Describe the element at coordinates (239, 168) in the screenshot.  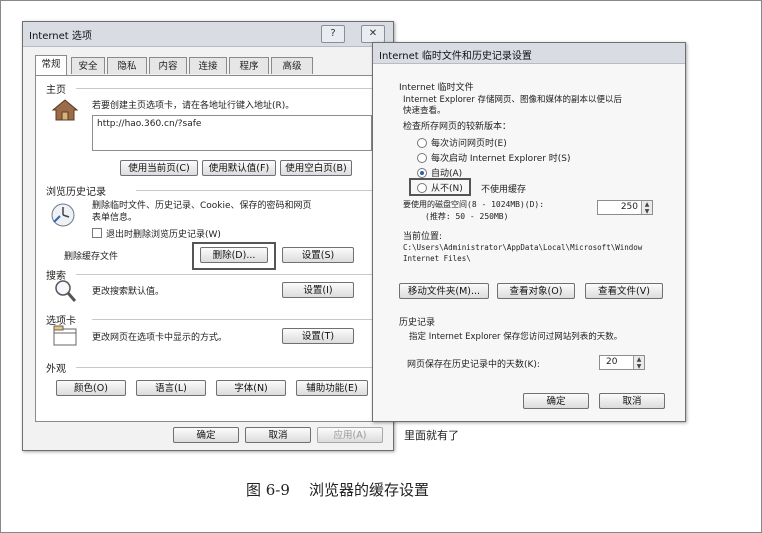
I see `use-default-button: 使用默认值(F)` at that location.